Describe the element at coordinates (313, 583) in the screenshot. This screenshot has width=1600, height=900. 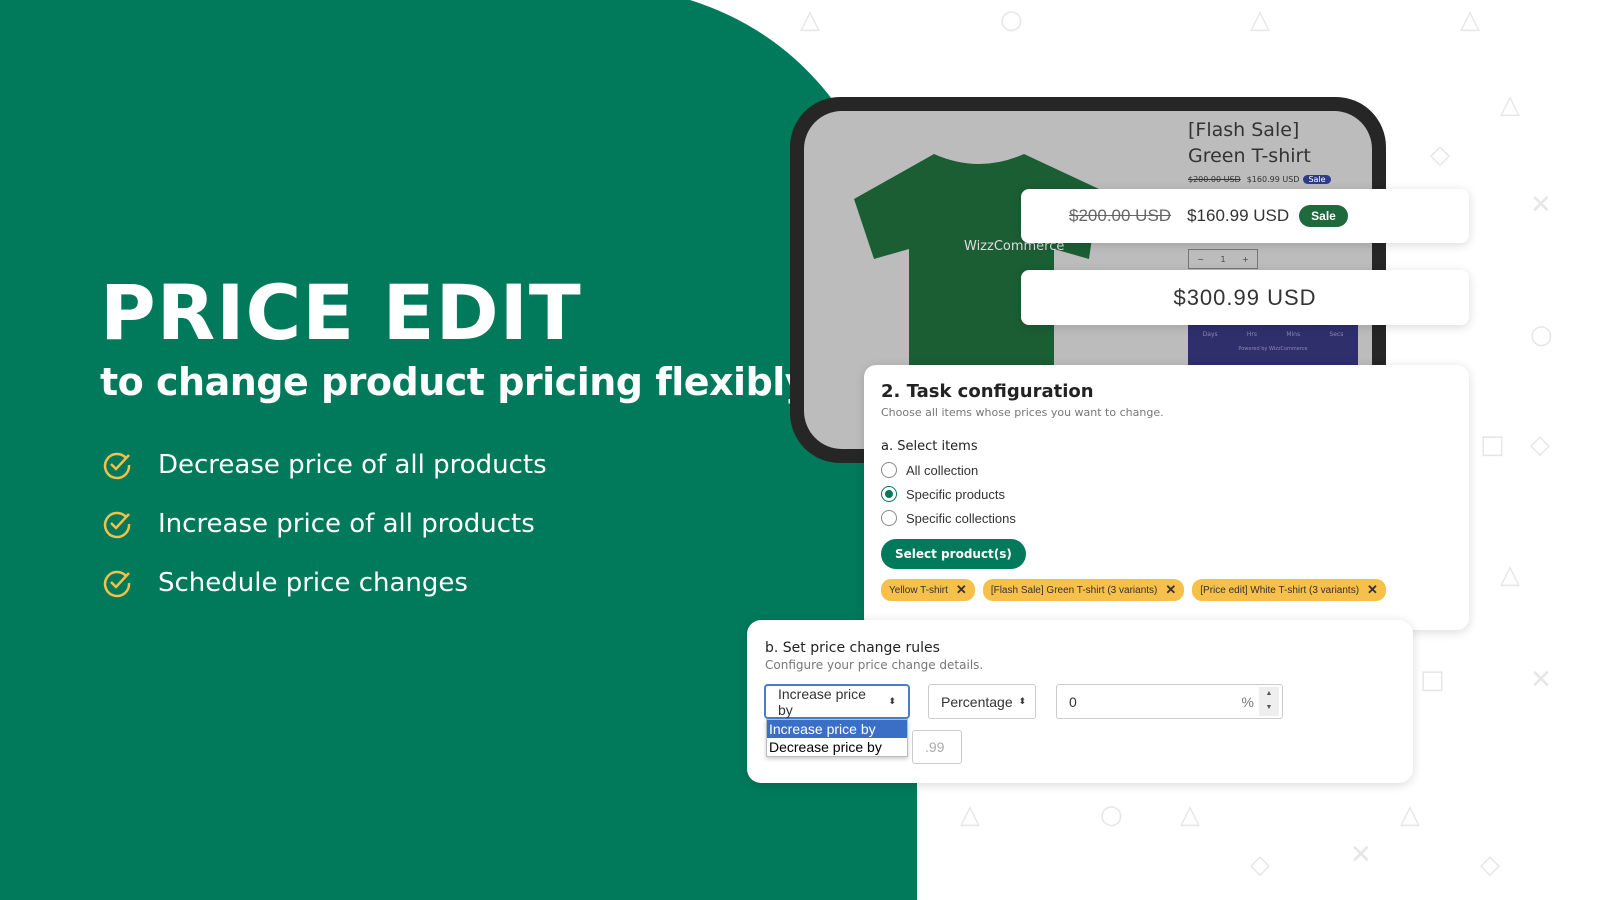
I see `feature-label: Schedule price changes` at that location.